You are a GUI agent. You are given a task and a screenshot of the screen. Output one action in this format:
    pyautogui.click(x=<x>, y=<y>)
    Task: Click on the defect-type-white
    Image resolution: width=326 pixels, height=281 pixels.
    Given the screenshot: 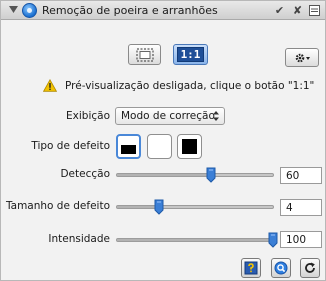 What is the action you would take?
    pyautogui.click(x=159, y=146)
    